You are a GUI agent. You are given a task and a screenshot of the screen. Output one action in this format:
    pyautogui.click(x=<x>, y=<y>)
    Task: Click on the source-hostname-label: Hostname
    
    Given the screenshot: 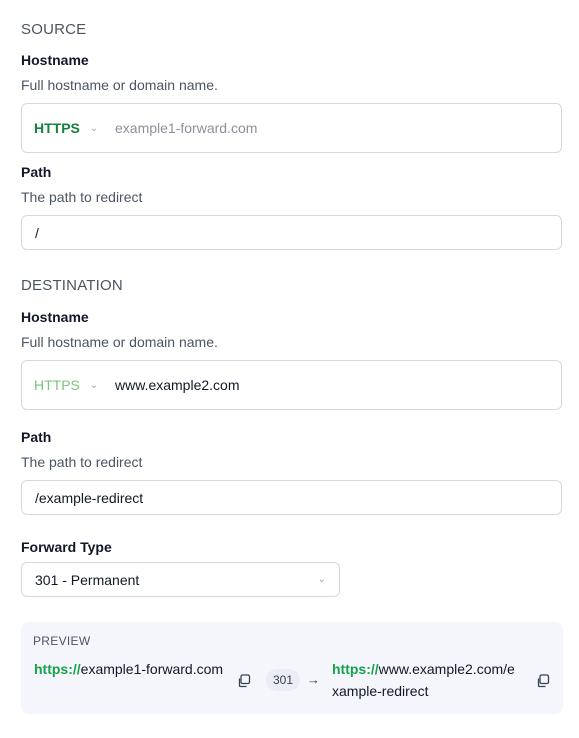 What is the action you would take?
    pyautogui.click(x=55, y=60)
    